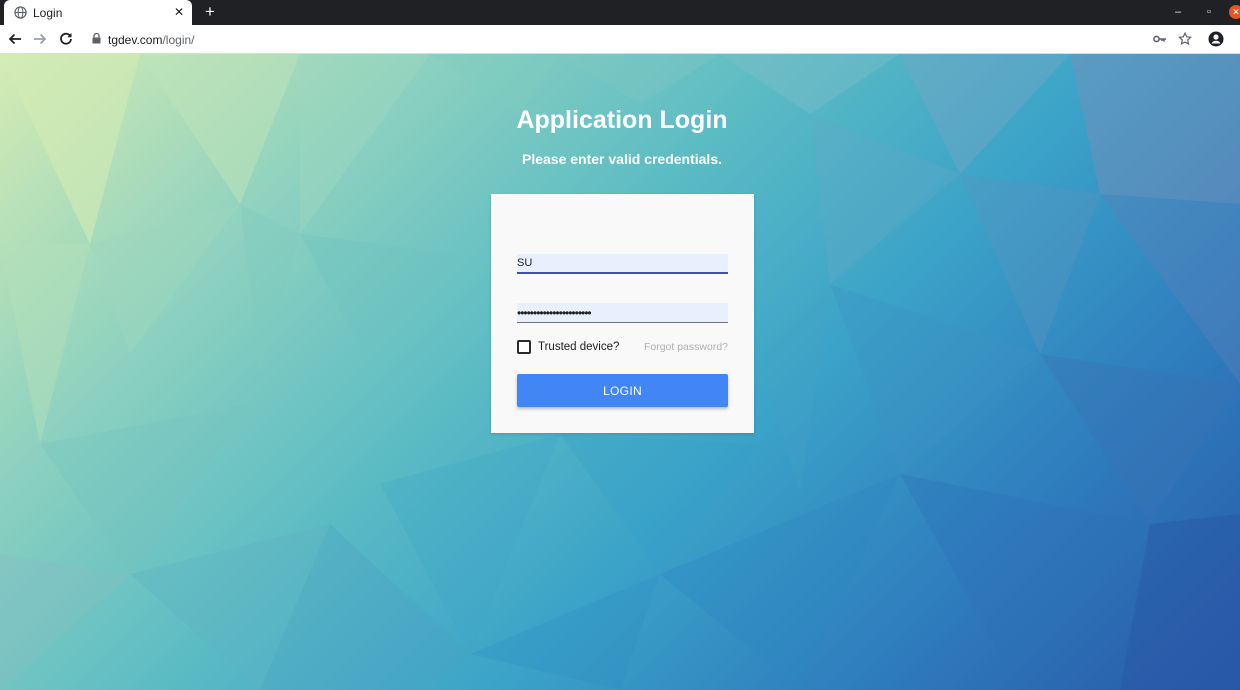 This screenshot has width=1240, height=690. I want to click on key-icon, so click(1160, 39).